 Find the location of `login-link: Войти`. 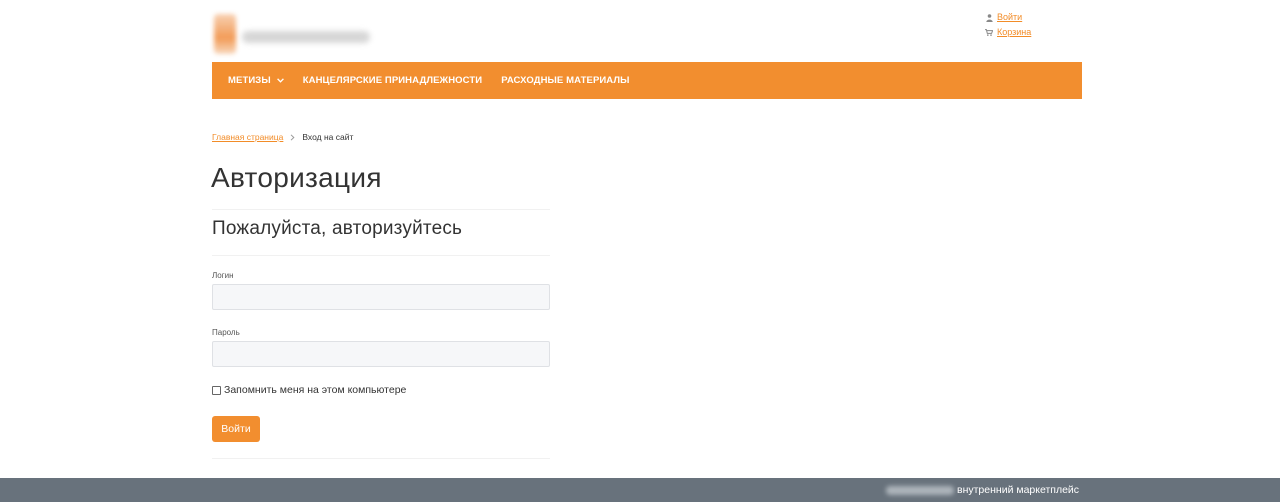

login-link: Войти is located at coordinates (1009, 17).